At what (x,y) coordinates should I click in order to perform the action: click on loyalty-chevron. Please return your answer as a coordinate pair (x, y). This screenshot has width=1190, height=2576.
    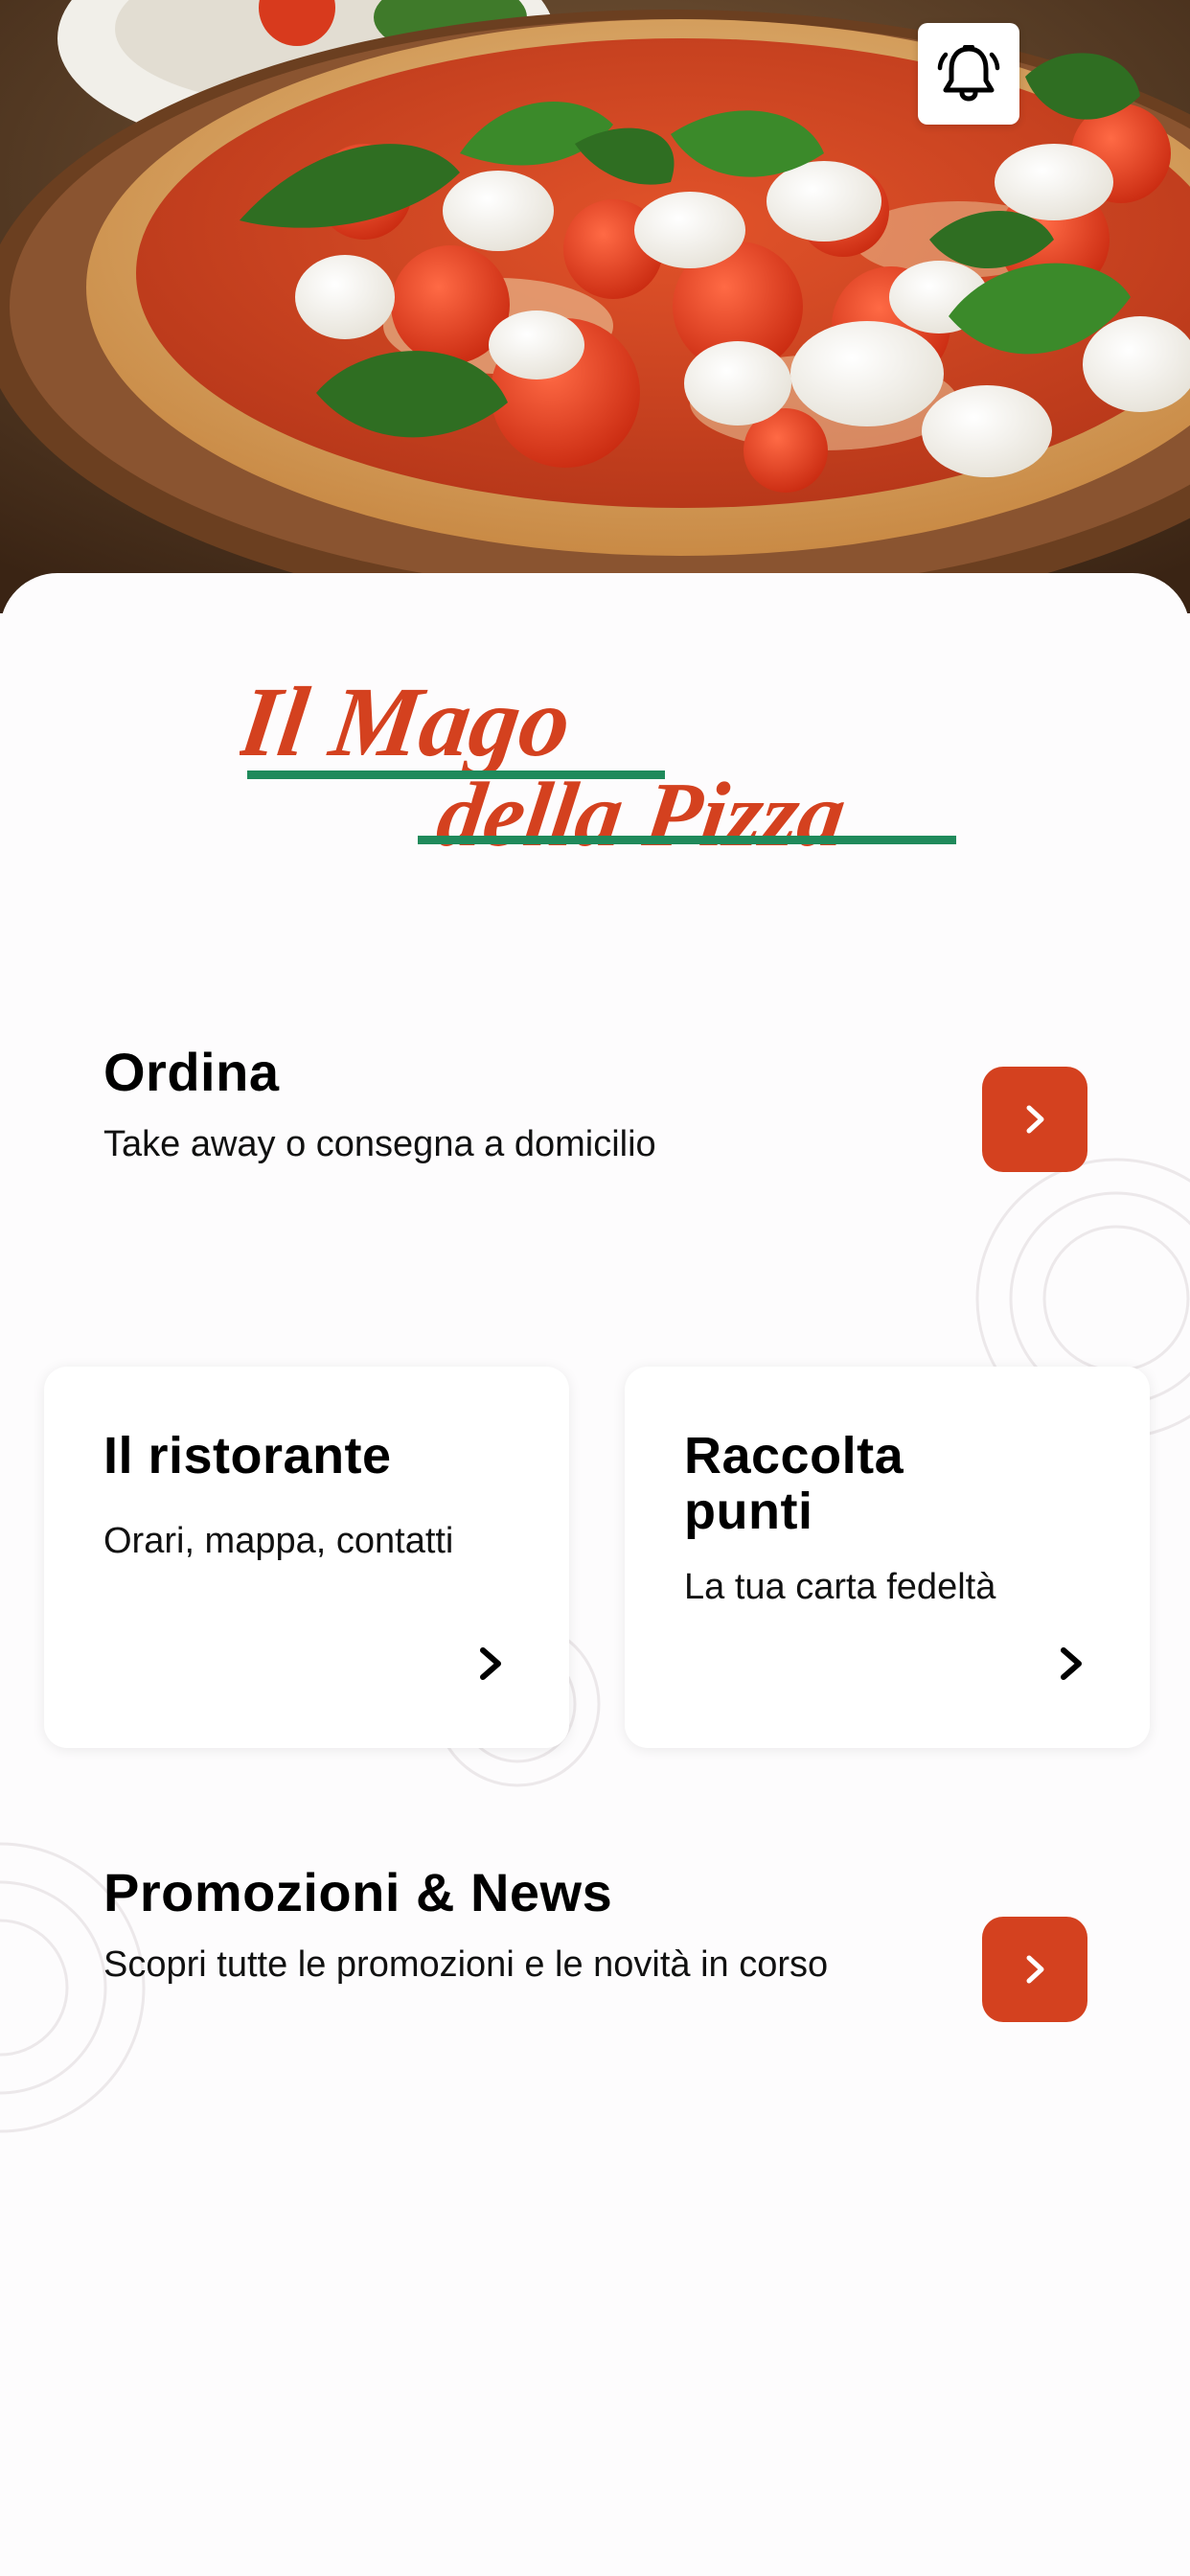
    Looking at the image, I should click on (1071, 1663).